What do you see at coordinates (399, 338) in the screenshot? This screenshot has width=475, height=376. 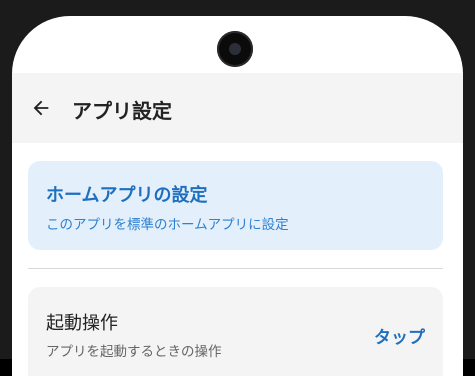 I see `launch-action-value: タップ` at bounding box center [399, 338].